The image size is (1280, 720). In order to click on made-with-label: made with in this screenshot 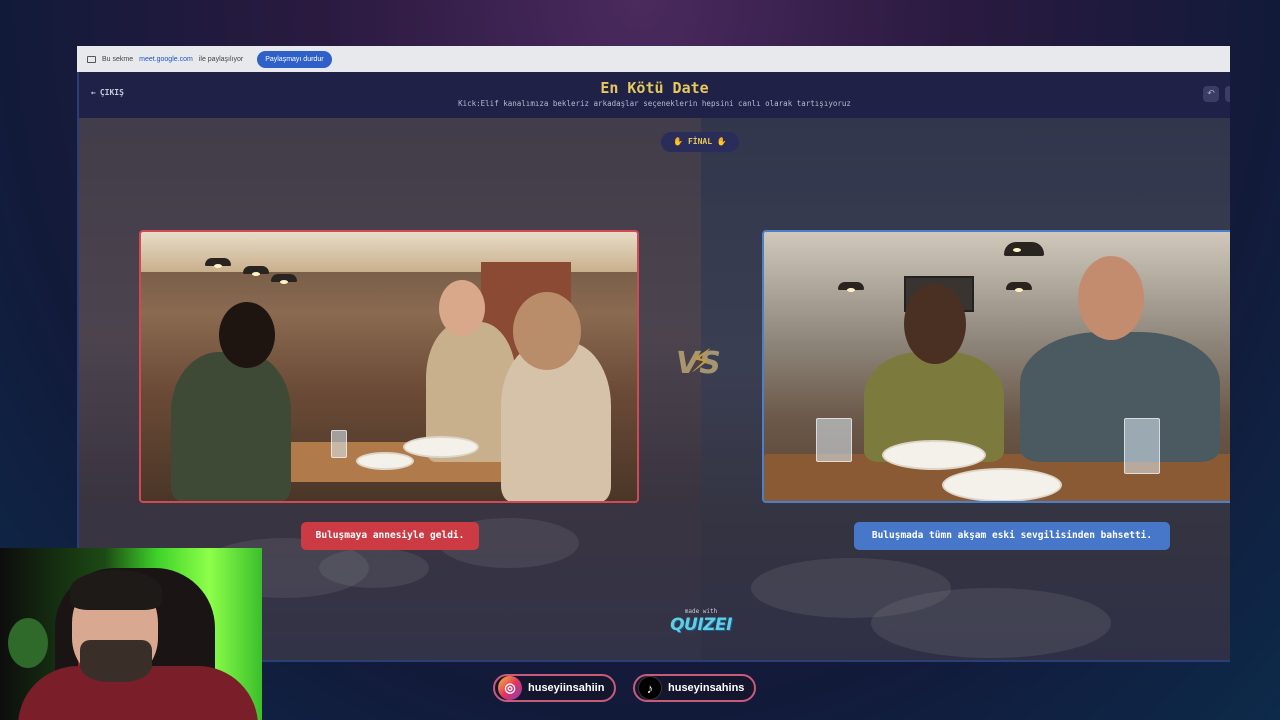, I will do `click(701, 611)`.